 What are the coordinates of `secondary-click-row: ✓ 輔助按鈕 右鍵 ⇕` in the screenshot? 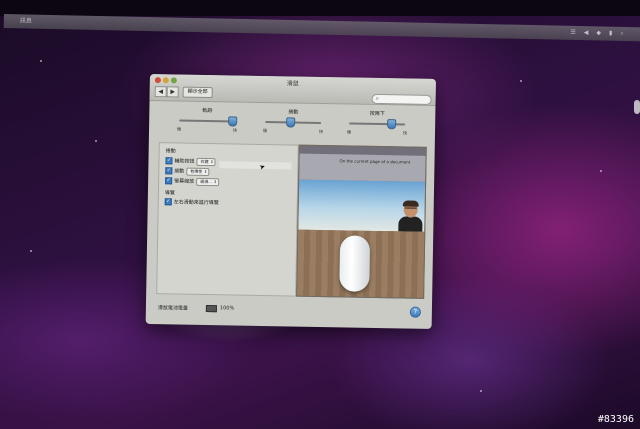 It's located at (190, 161).